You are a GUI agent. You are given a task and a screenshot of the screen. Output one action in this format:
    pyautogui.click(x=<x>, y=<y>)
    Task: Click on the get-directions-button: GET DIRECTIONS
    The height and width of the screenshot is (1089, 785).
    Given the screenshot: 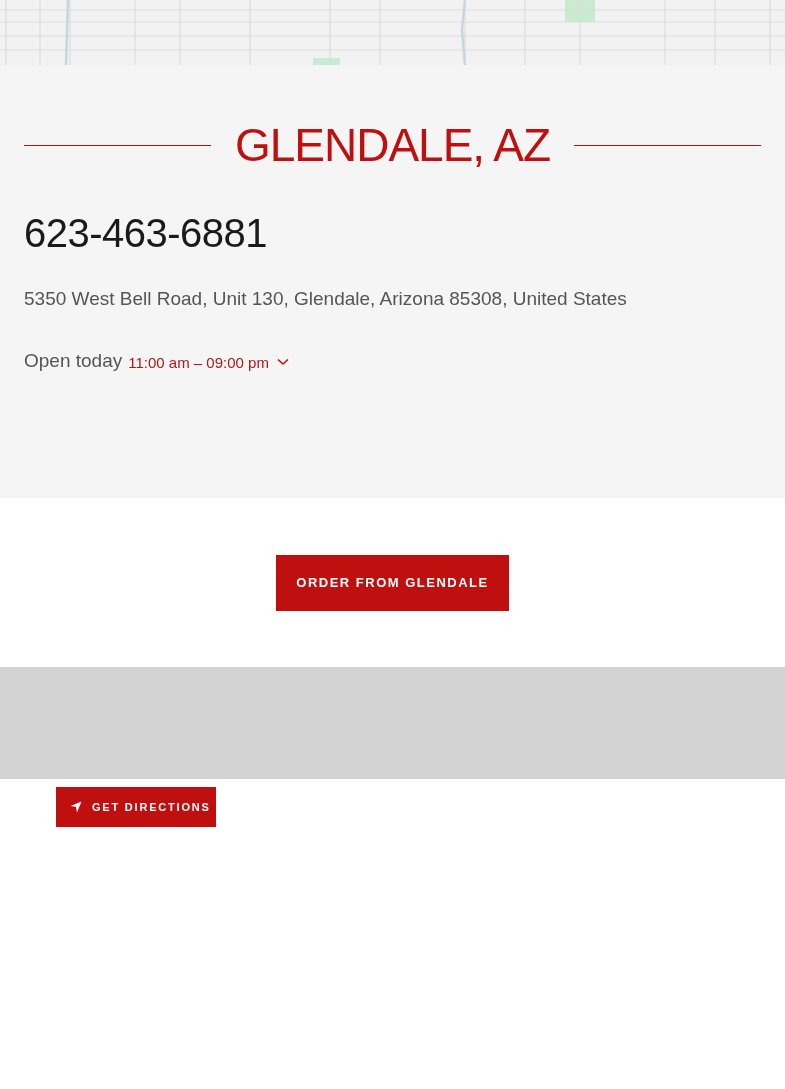 What is the action you would take?
    pyautogui.click(x=136, y=807)
    